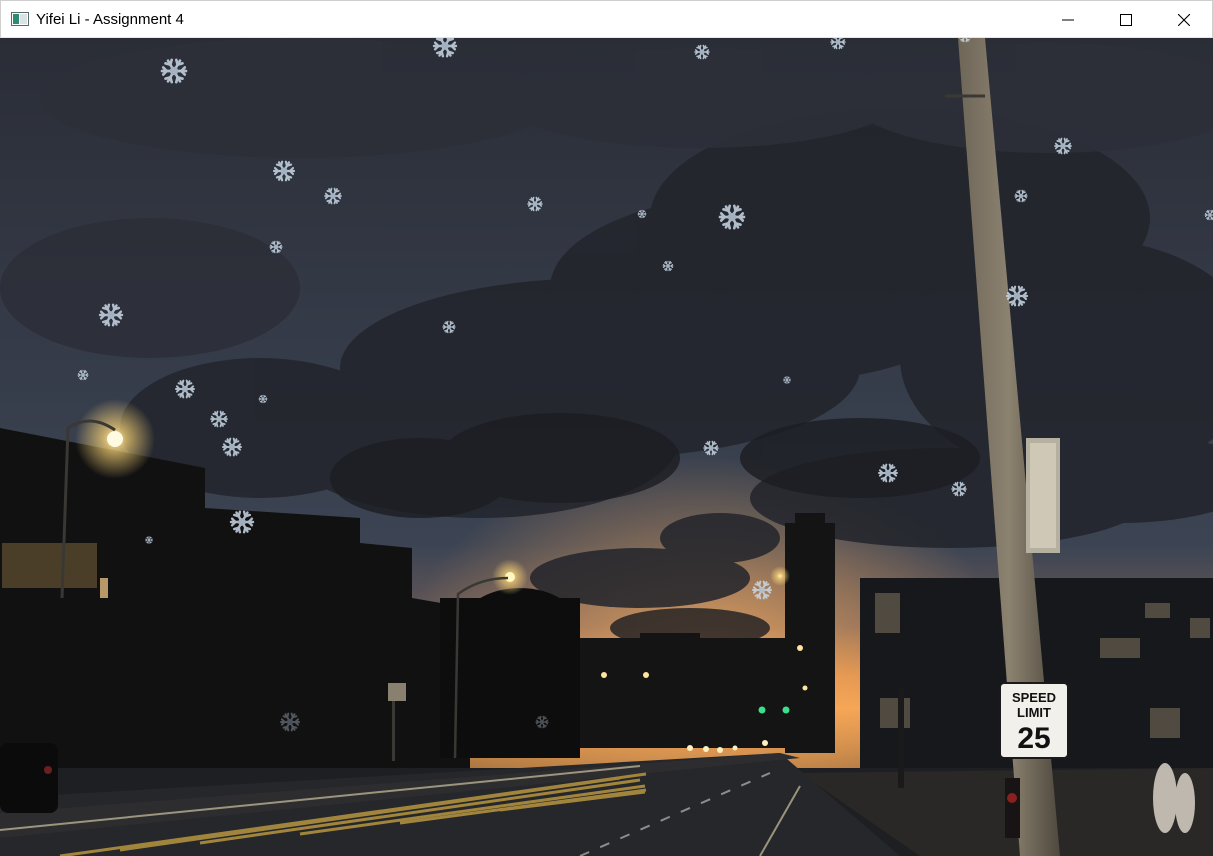  Describe the element at coordinates (606, 19) in the screenshot. I see `title-bar: Yifei Li - Assignment 4` at that location.